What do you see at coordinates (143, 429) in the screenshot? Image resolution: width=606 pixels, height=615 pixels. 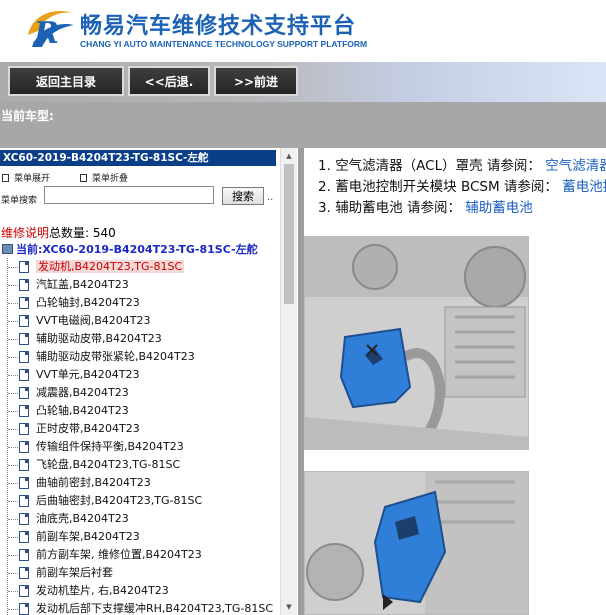 I see `tree-item: 正时皮带,B4204T23` at bounding box center [143, 429].